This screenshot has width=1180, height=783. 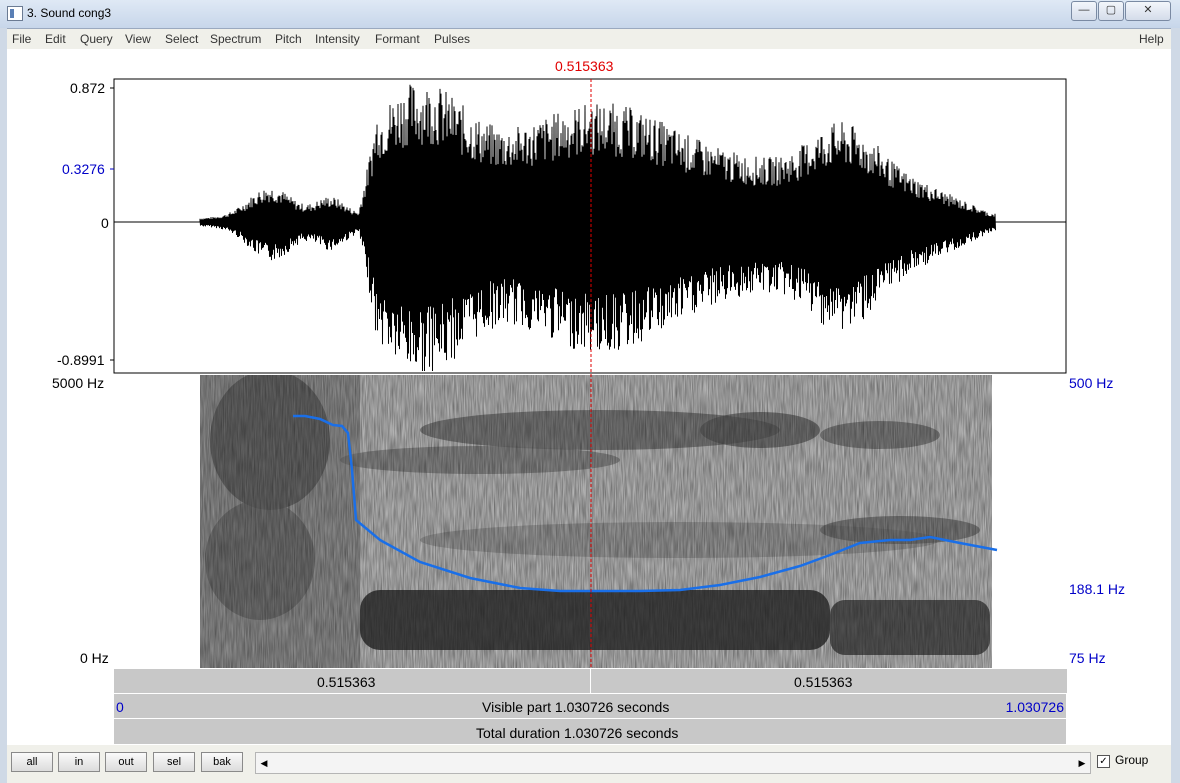 What do you see at coordinates (222, 762) in the screenshot?
I see `zoom-back-button: bak` at bounding box center [222, 762].